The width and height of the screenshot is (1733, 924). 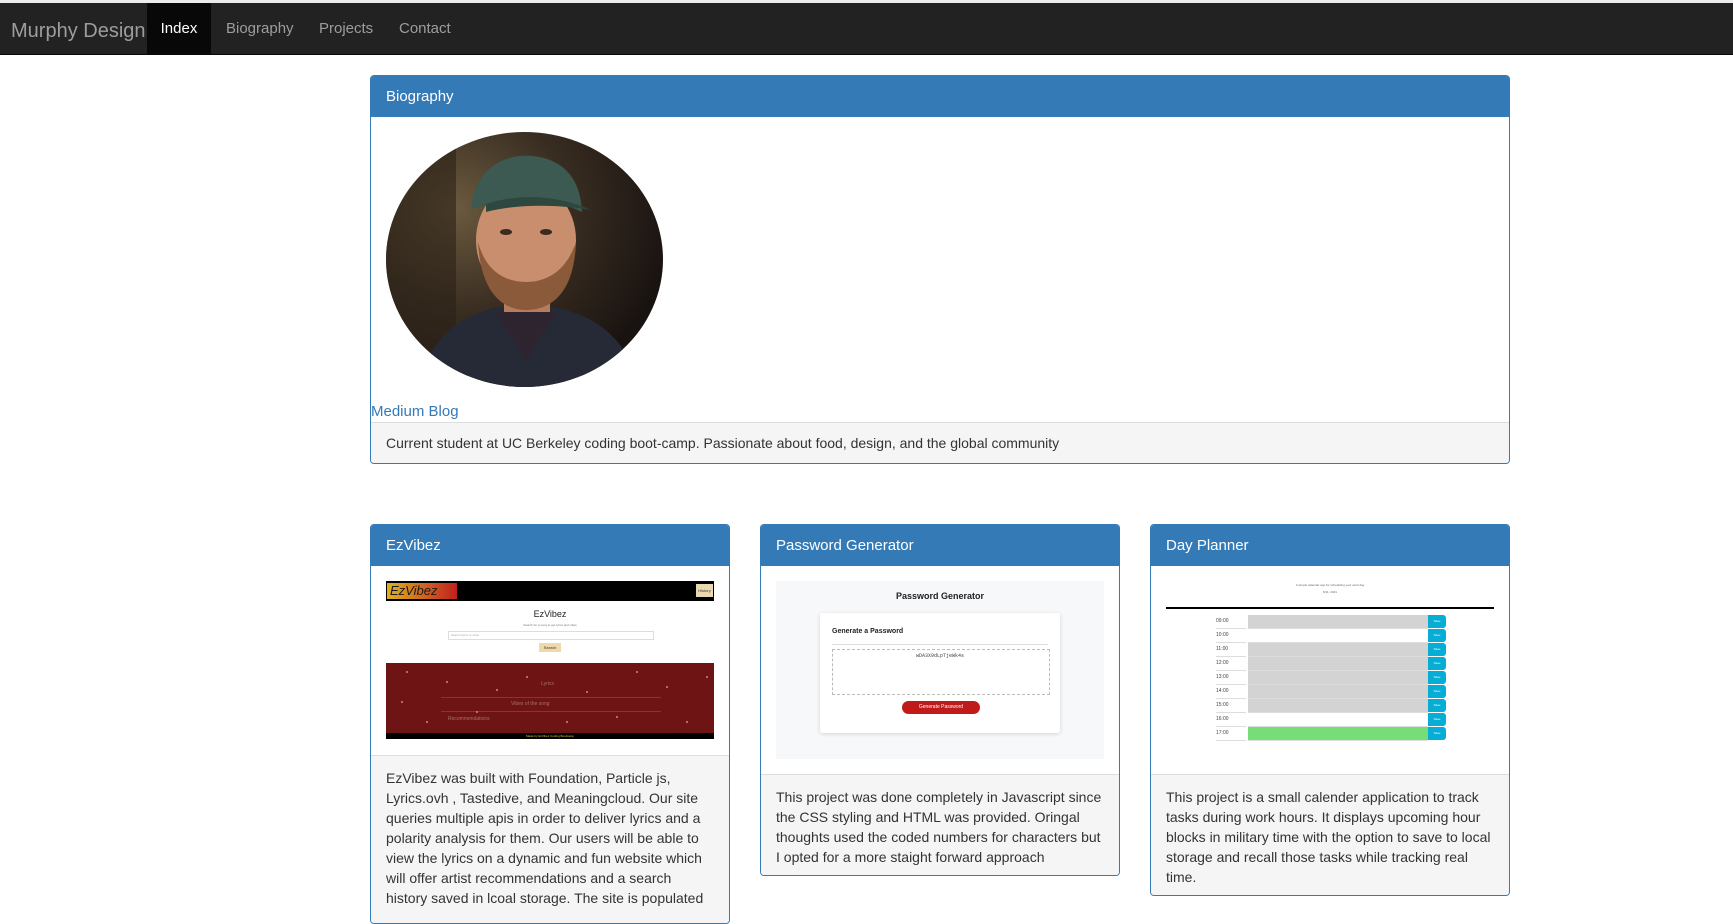 I want to click on dp-hour-row: 14:00 Save, so click(x=1331, y=692).